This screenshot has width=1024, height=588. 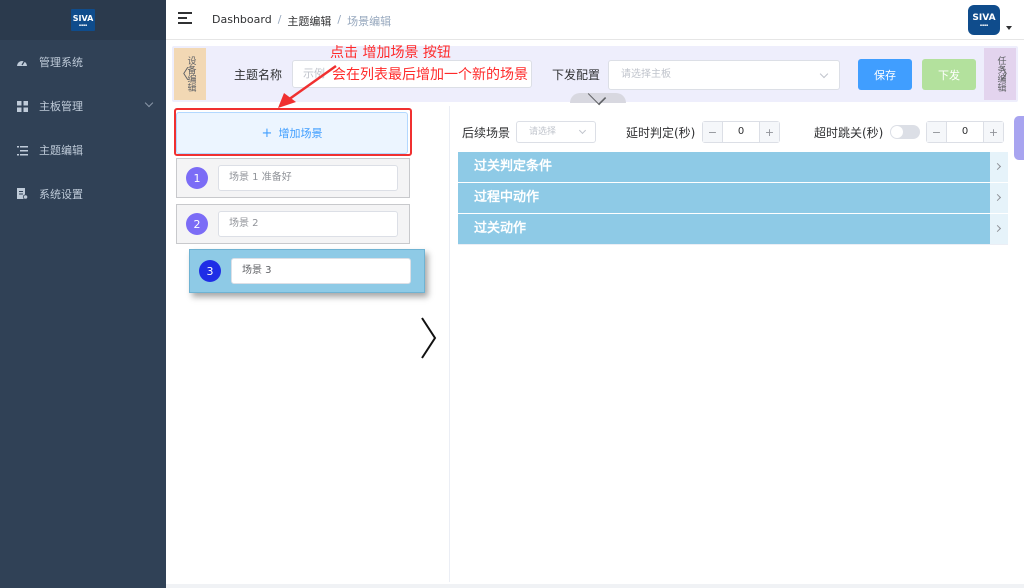 What do you see at coordinates (733, 229) in the screenshot?
I see `section-pass-actions: 过关动作` at bounding box center [733, 229].